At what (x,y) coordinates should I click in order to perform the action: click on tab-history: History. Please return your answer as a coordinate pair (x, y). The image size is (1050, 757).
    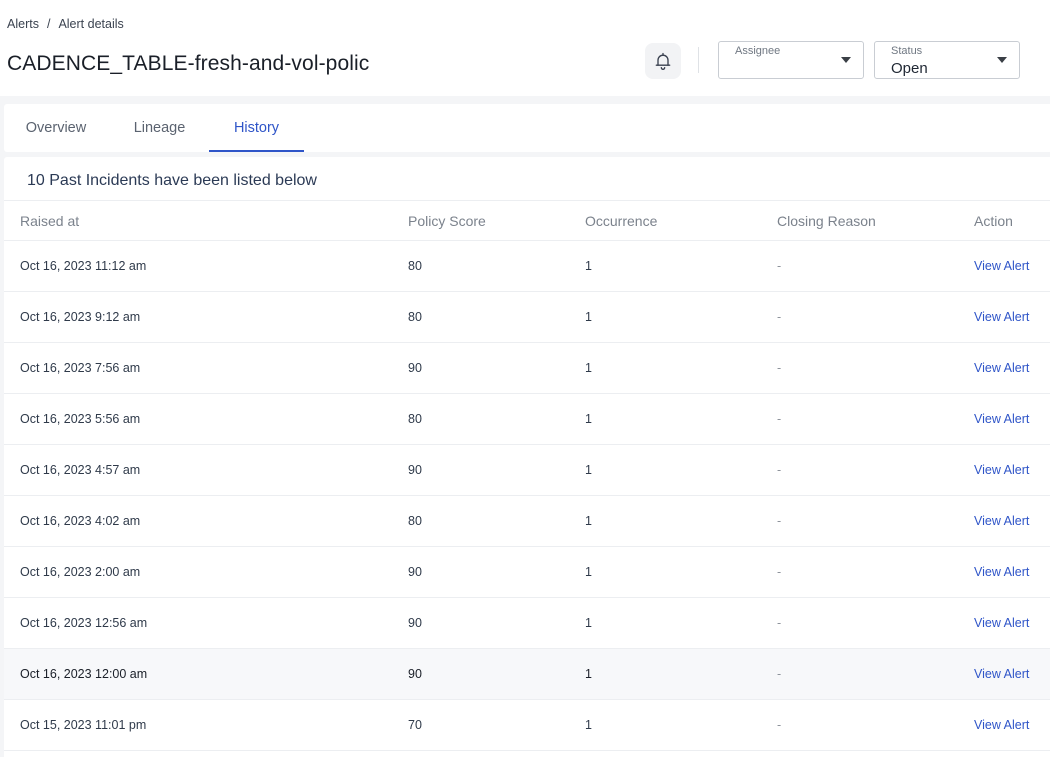
    Looking at the image, I should click on (256, 128).